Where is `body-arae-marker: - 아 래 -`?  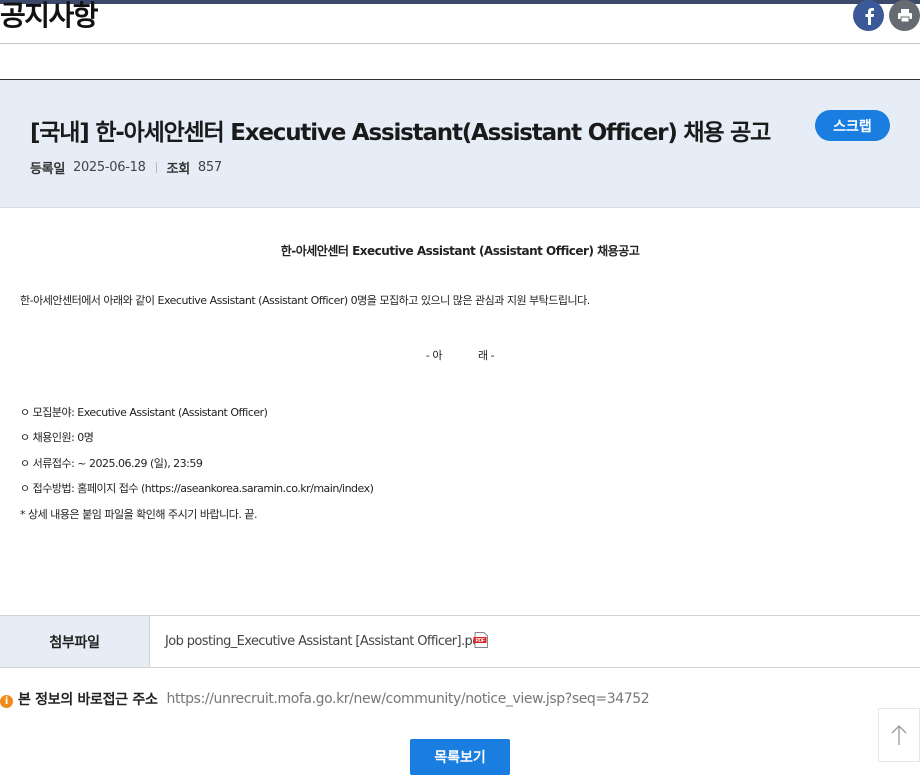
body-arae-marker: - 아 래 - is located at coordinates (460, 355).